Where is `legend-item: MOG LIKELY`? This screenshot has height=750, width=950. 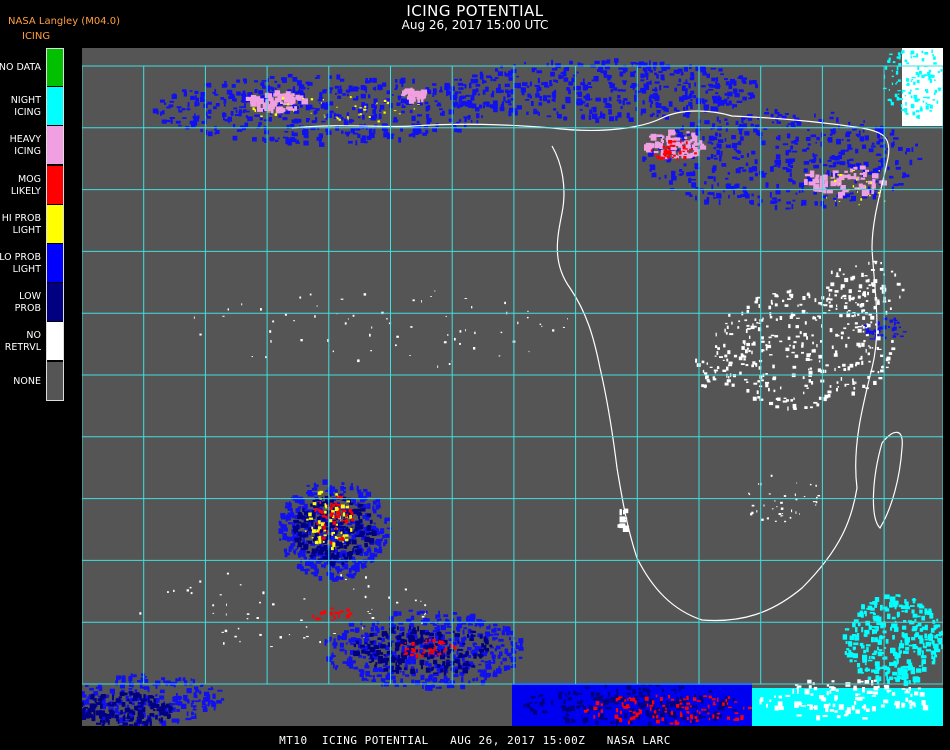
legend-item: MOG LIKELY is located at coordinates (32, 185).